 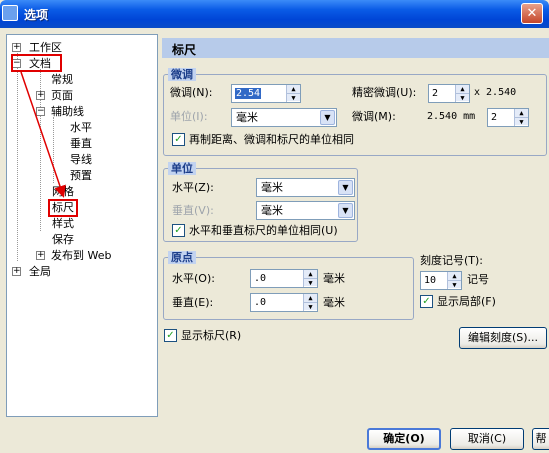 What do you see at coordinates (404, 439) in the screenshot?
I see `ok-button: 确定(O)` at bounding box center [404, 439].